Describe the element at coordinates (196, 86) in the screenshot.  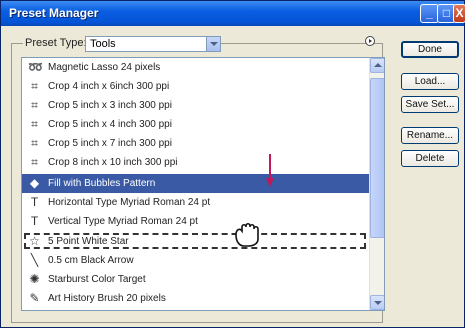
I see `list-item: ⌗ Crop 4 inch x 6inch 300 ppi` at that location.